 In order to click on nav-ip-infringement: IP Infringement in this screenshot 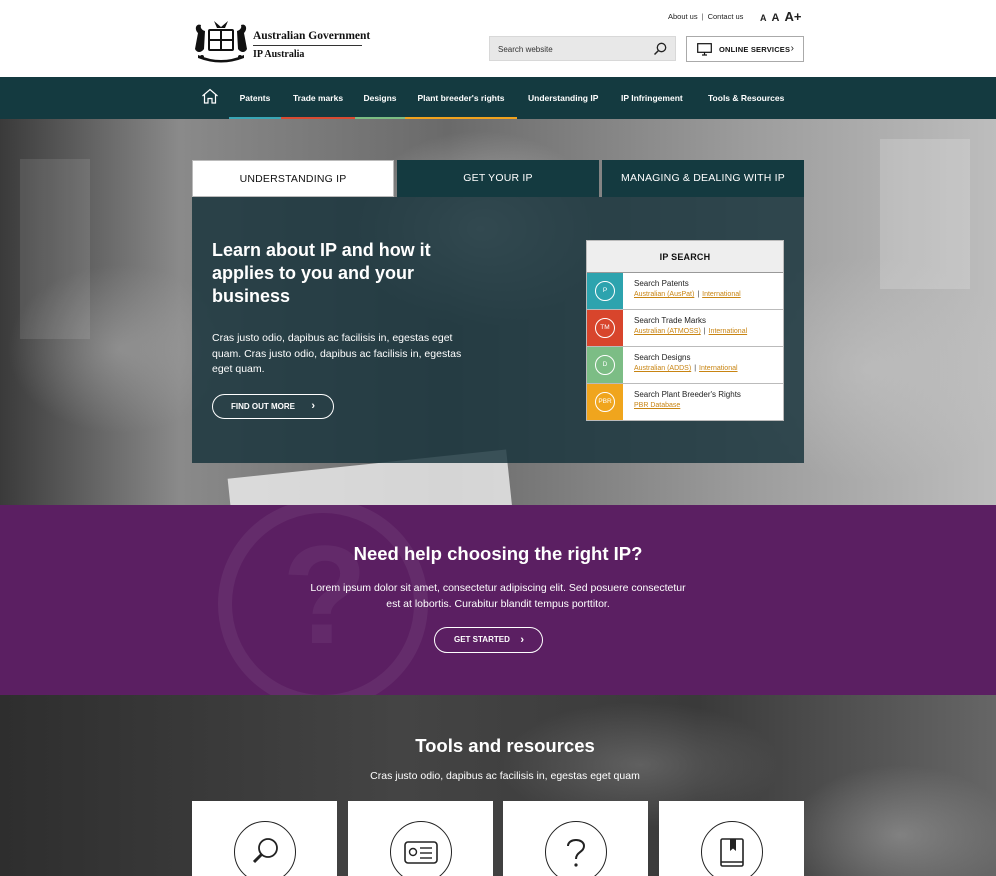, I will do `click(652, 98)`.